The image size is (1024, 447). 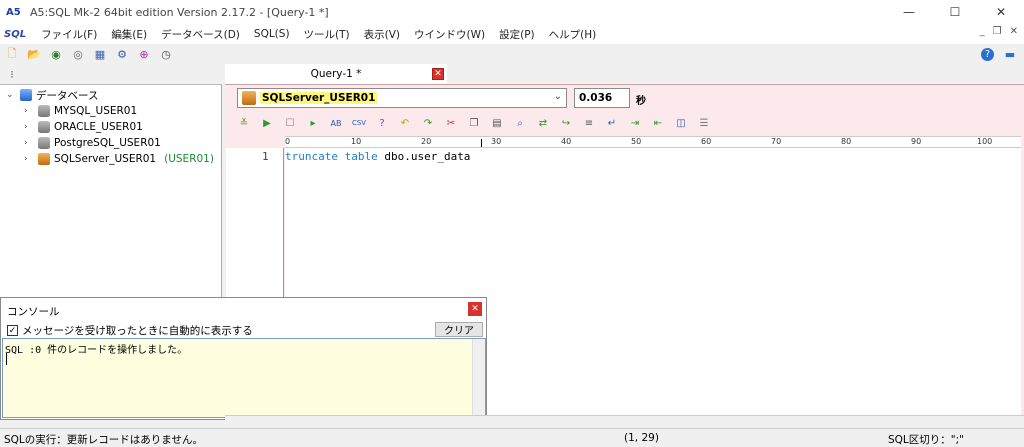 I want to click on cursor-position: (1, 29), so click(x=641, y=438).